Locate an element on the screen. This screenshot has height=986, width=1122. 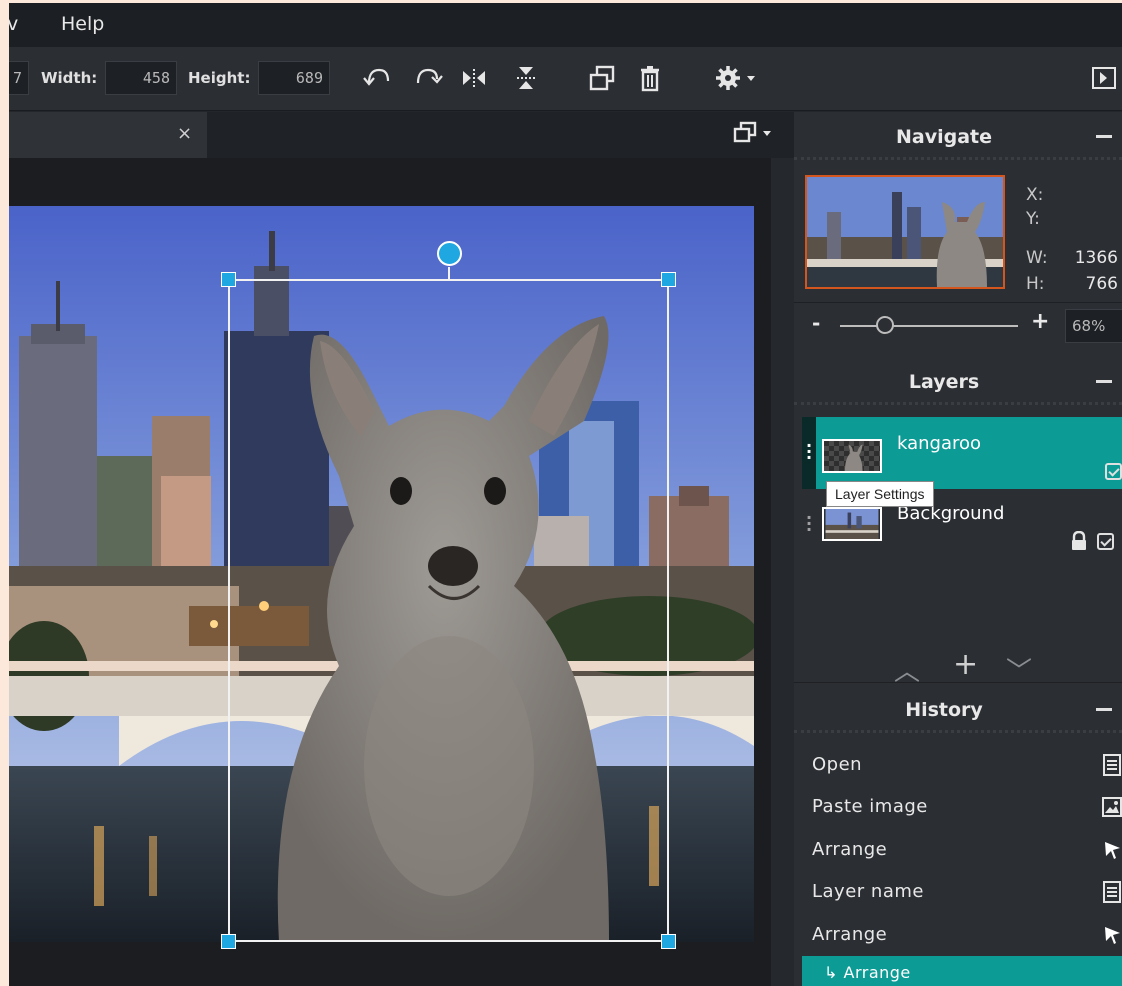
navigator-thumbnail is located at coordinates (905, 232).